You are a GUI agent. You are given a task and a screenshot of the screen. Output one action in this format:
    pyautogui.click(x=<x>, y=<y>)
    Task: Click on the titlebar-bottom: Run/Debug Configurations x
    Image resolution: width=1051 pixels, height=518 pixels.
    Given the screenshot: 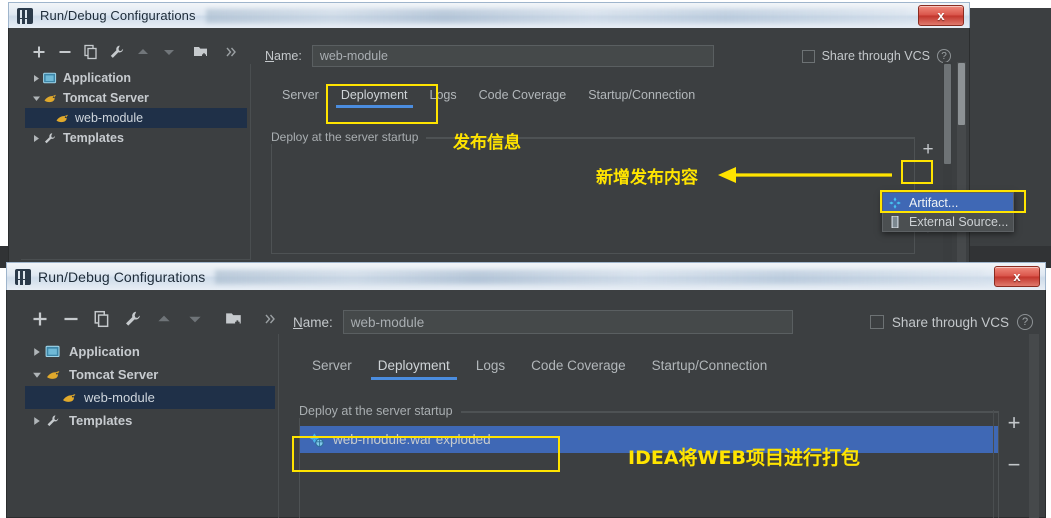 What is the action you would take?
    pyautogui.click(x=526, y=276)
    